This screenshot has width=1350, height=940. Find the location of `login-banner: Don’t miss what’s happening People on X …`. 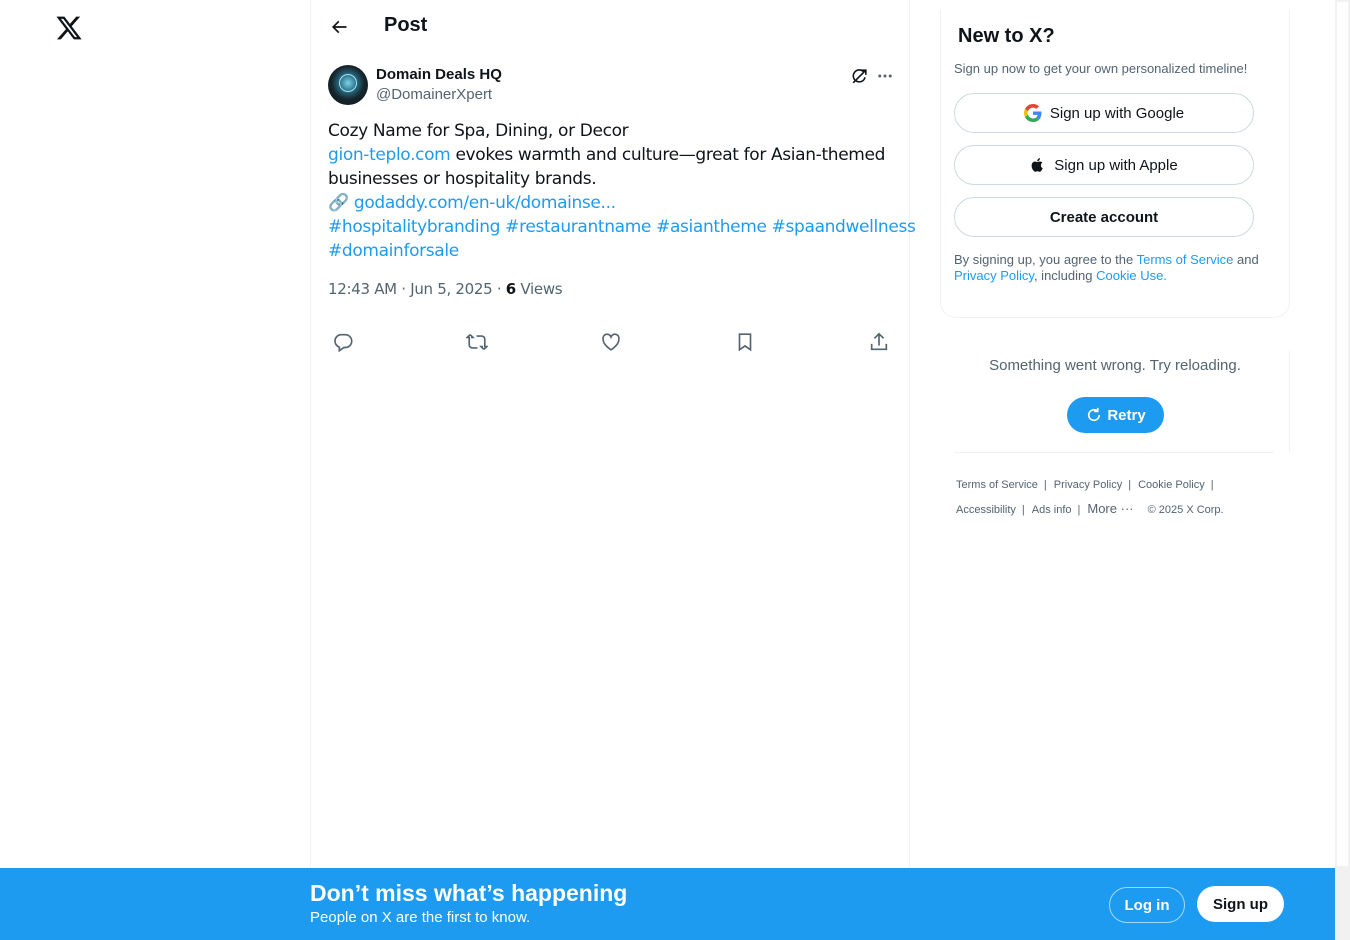

login-banner: Don’t miss what’s happening People on X … is located at coordinates (667, 904).